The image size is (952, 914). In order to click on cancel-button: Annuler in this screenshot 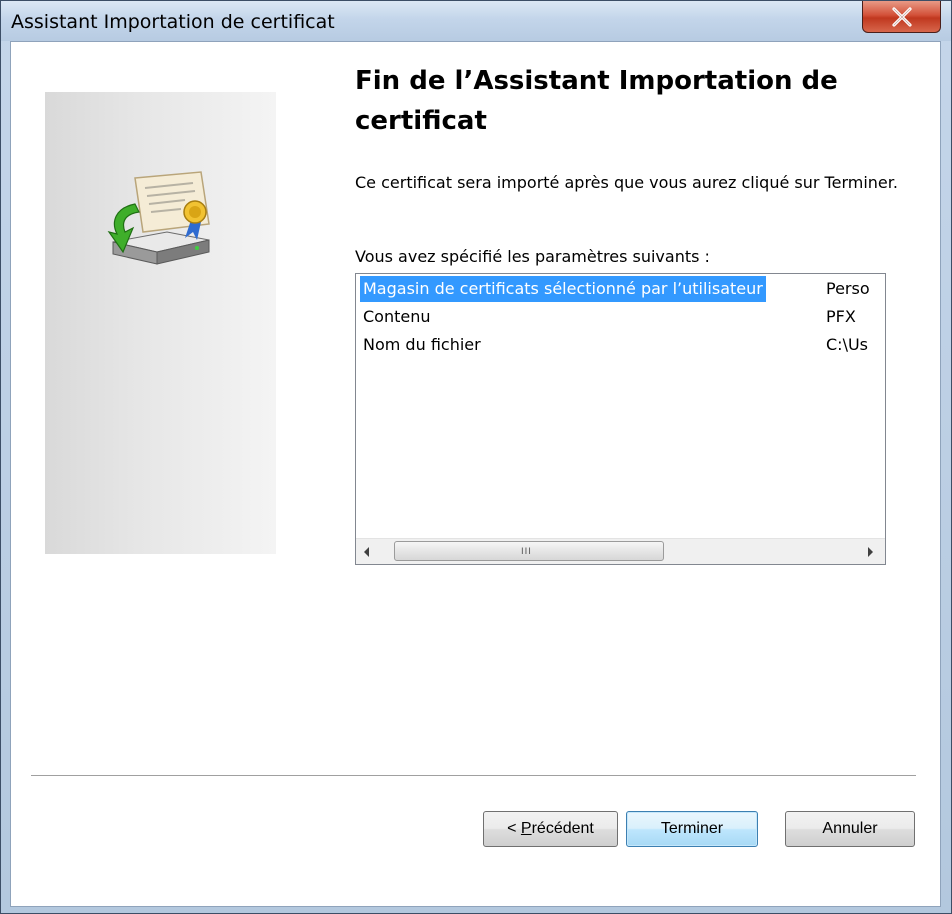, I will do `click(850, 829)`.